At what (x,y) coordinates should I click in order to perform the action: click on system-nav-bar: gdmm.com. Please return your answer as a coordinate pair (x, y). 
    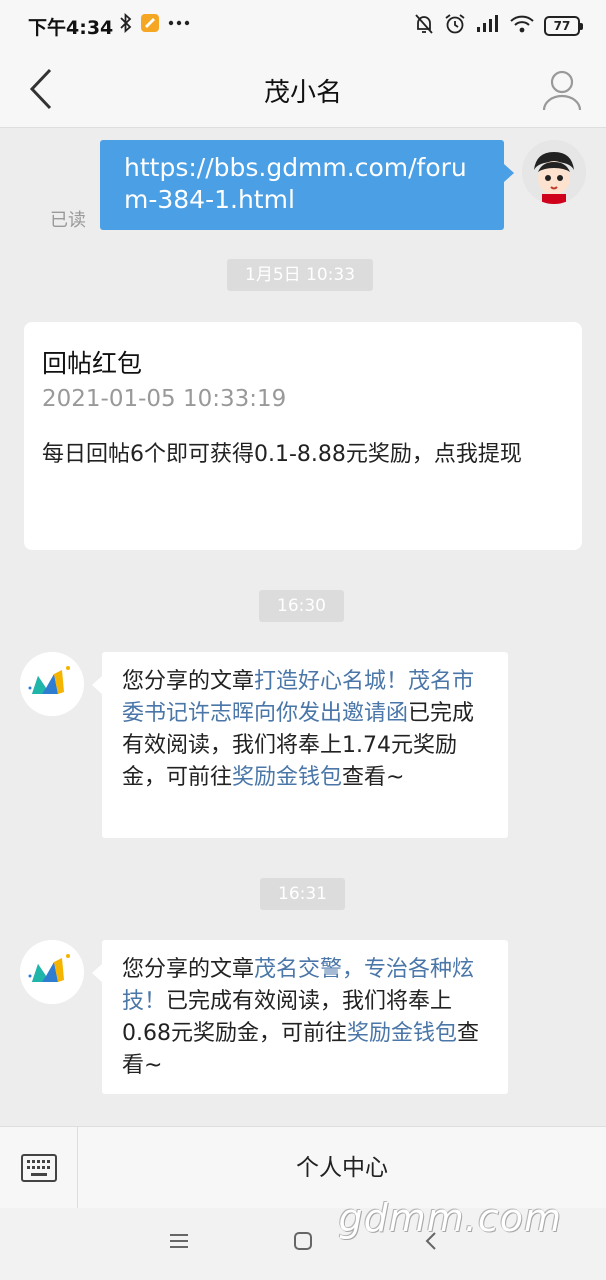
    Looking at the image, I should click on (303, 1238).